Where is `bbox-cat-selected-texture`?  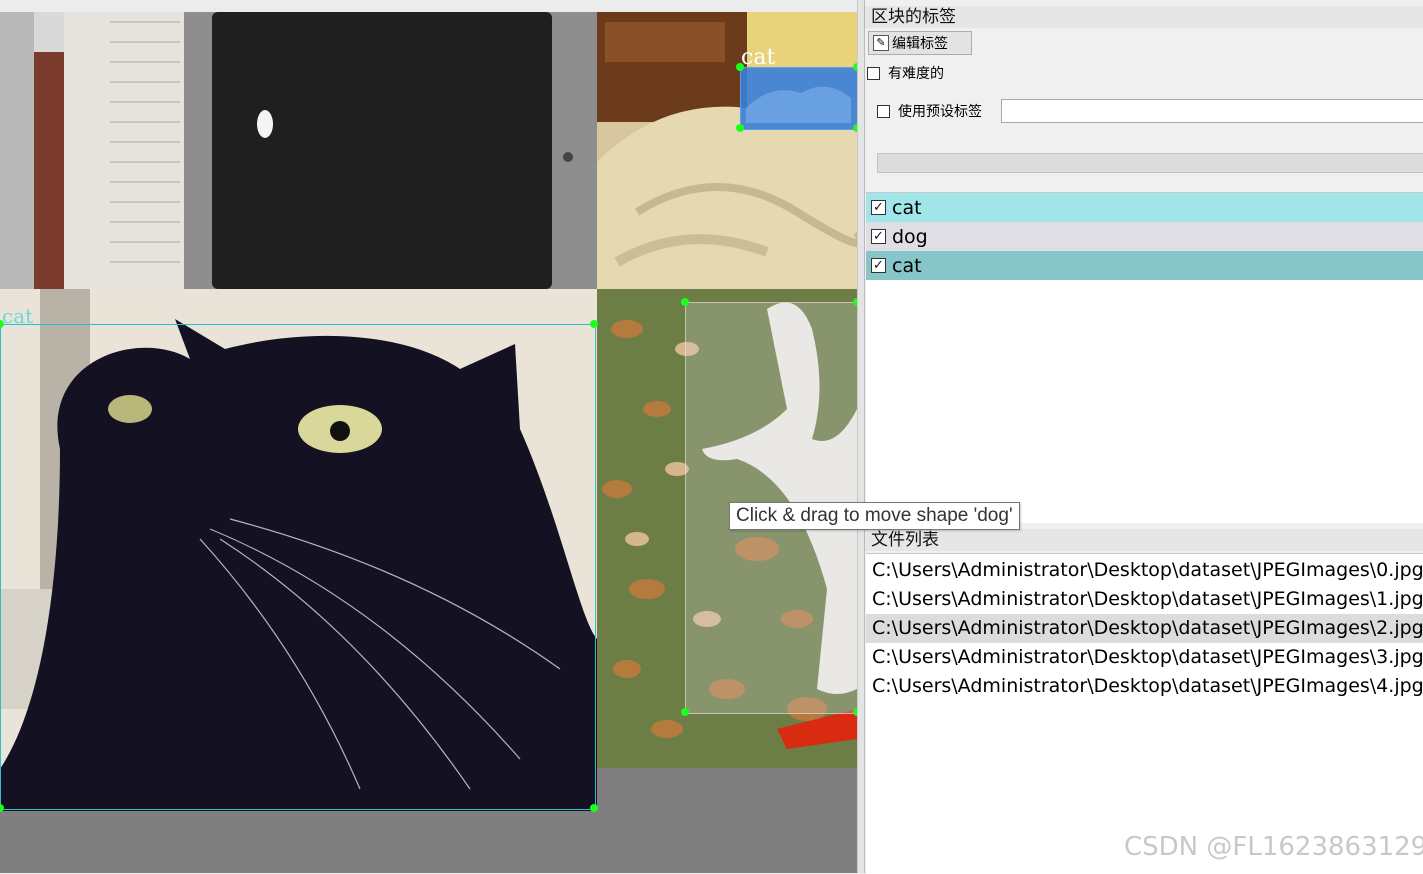 bbox-cat-selected-texture is located at coordinates (798, 104).